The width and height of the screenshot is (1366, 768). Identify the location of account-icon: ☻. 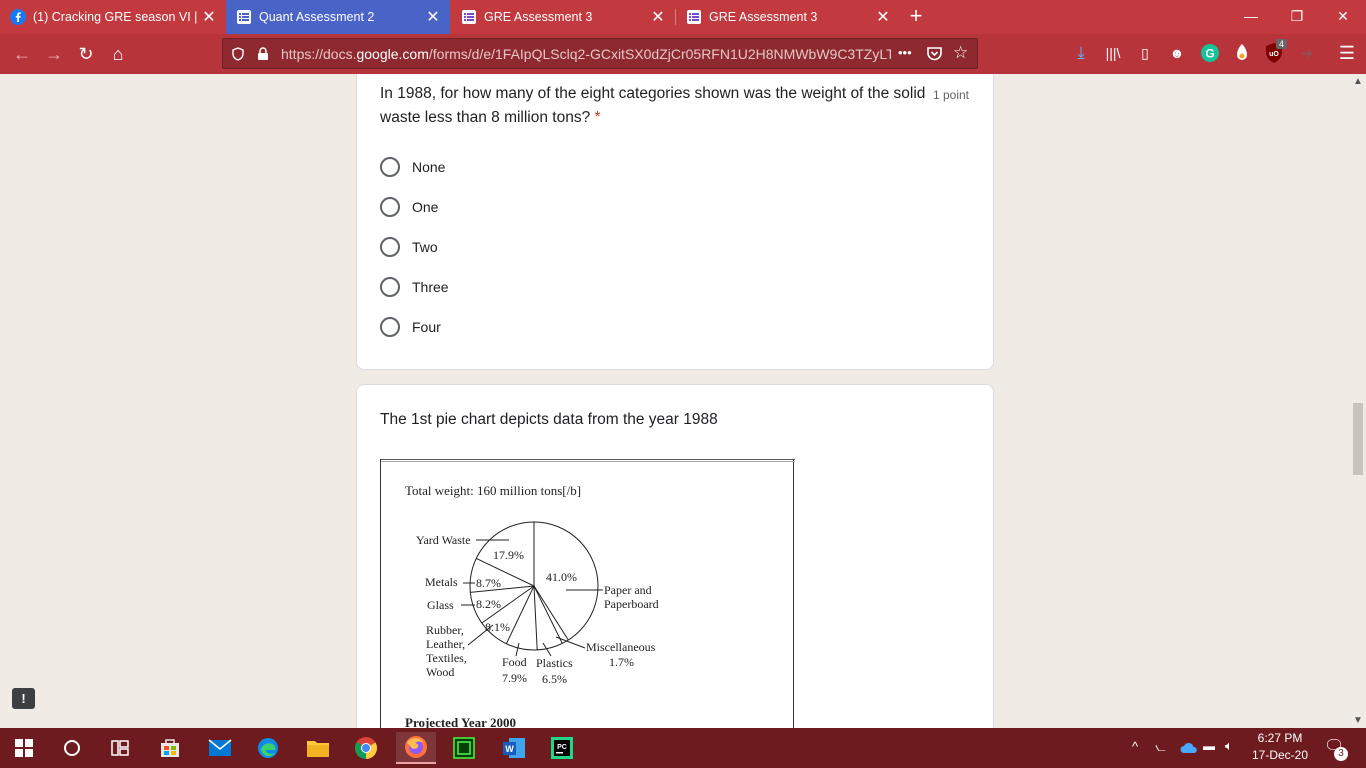
(1177, 53).